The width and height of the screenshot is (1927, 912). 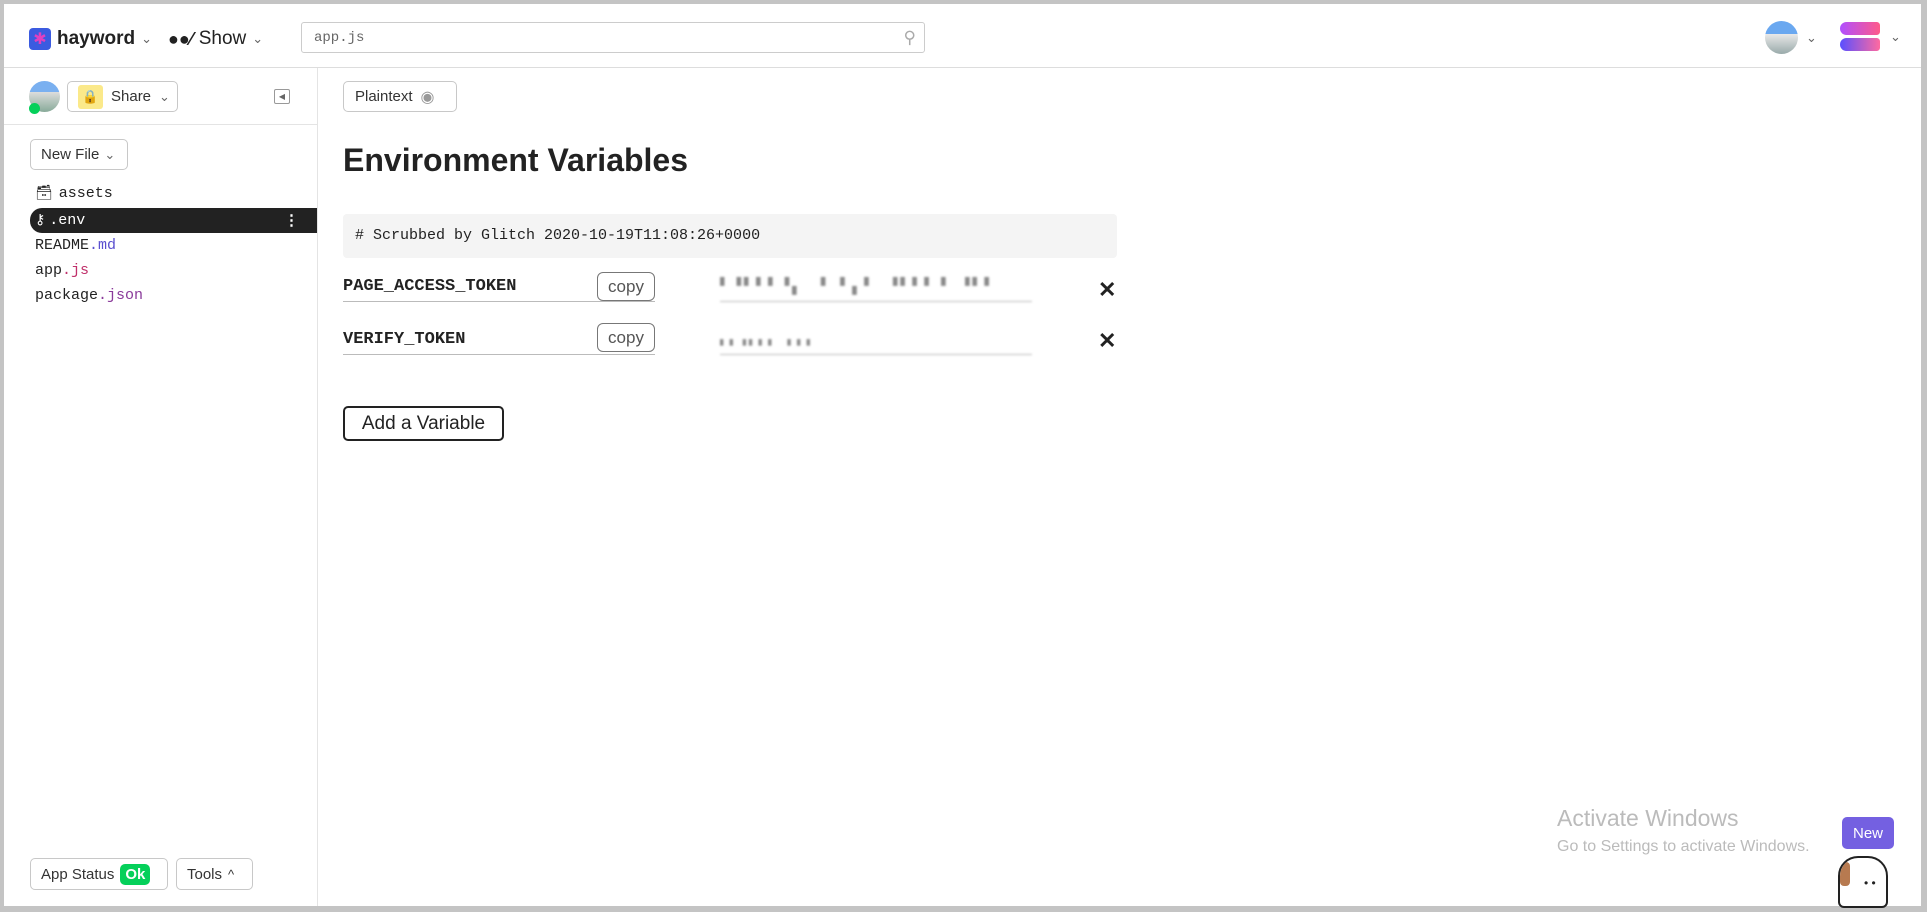 I want to click on file-name: README, so click(x=62, y=245).